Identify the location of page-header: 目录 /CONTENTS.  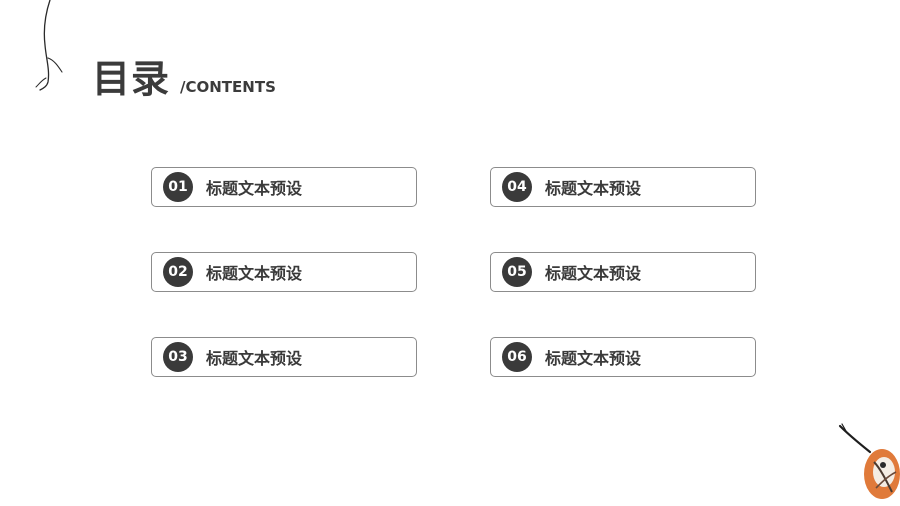
(184, 75).